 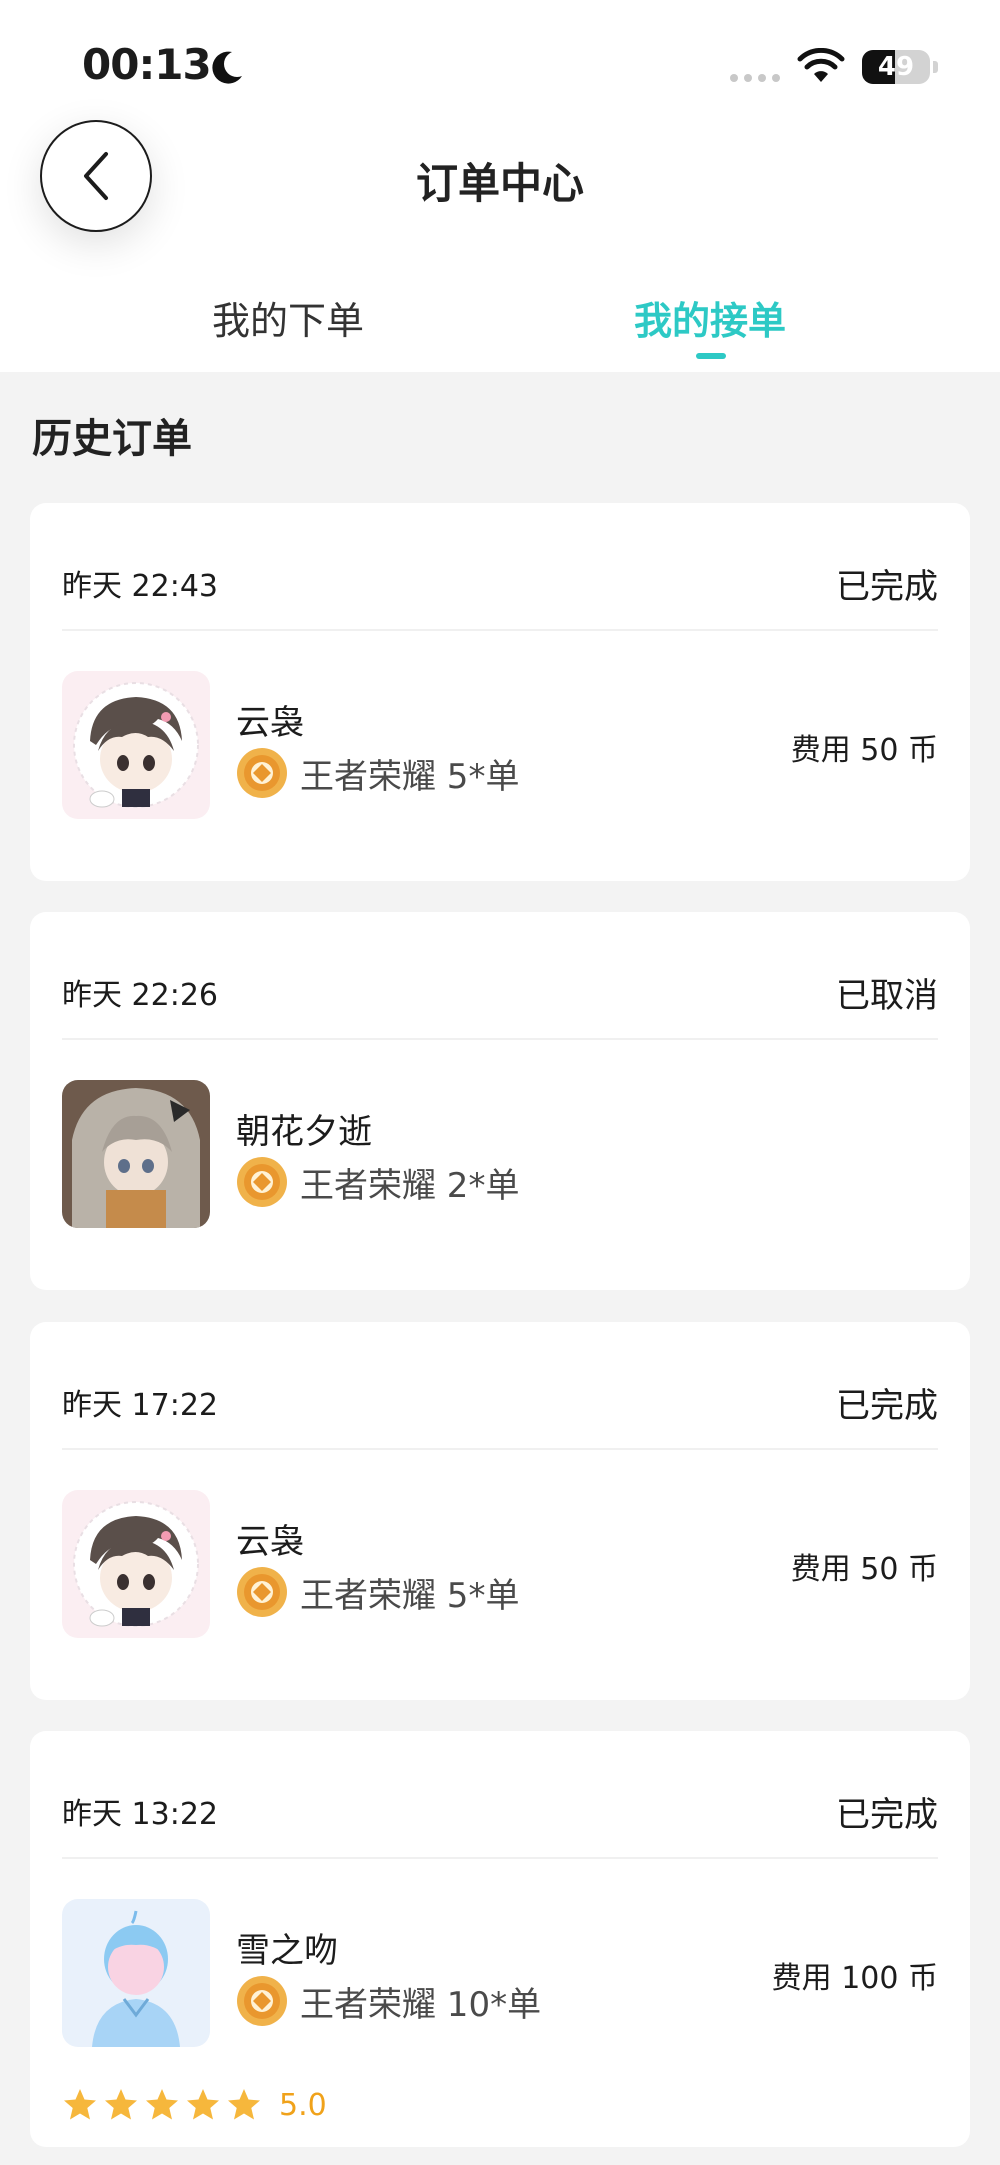 What do you see at coordinates (288, 317) in the screenshot?
I see `tab-my-orders: 我的下单` at bounding box center [288, 317].